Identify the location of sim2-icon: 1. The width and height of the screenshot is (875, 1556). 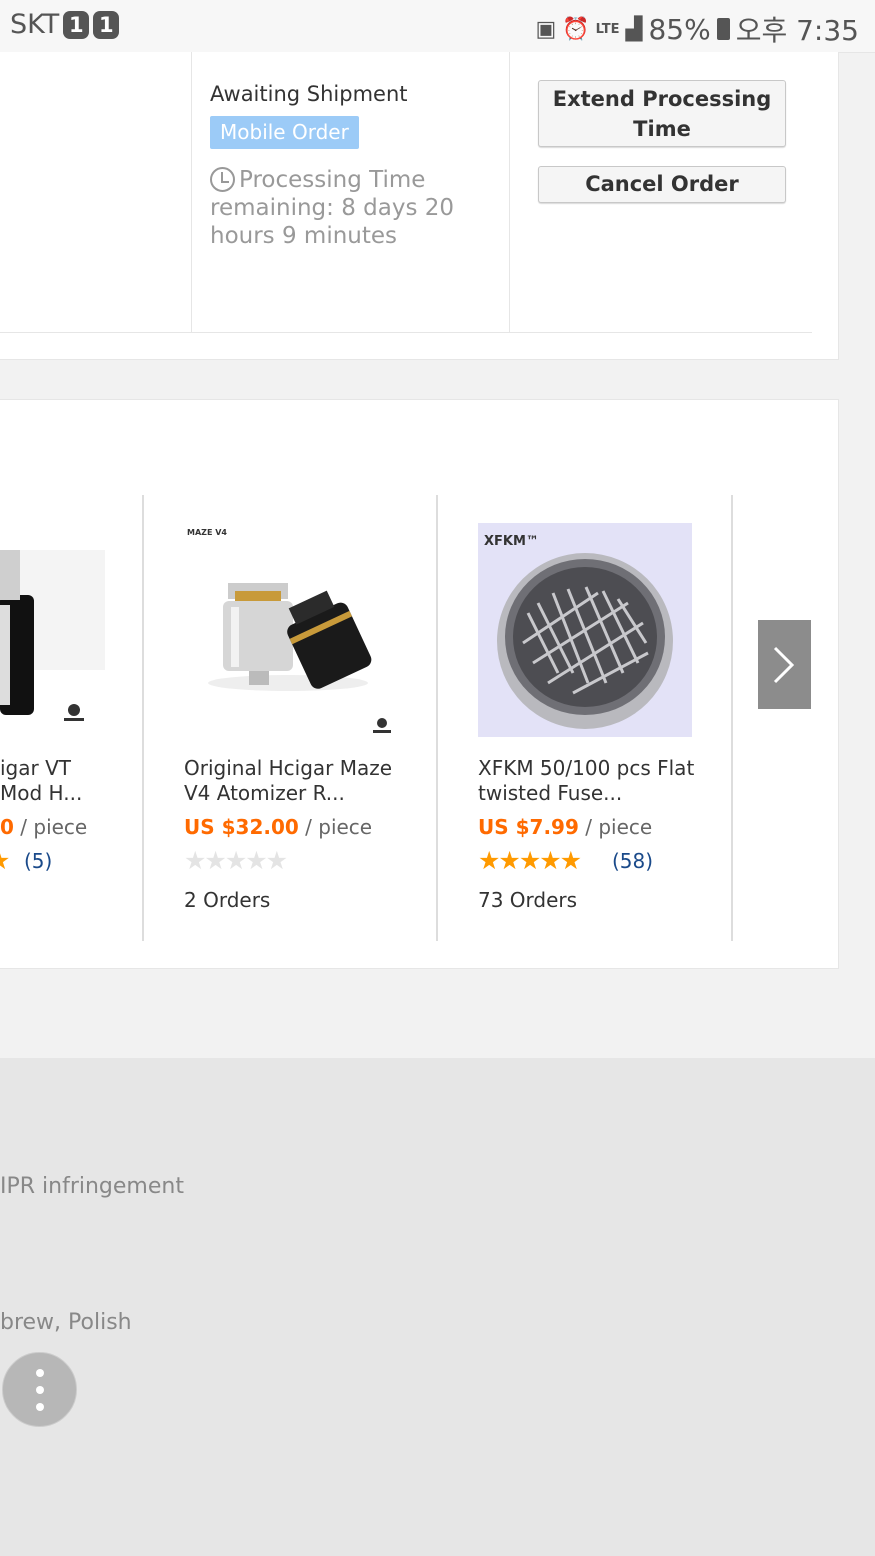
(106, 24).